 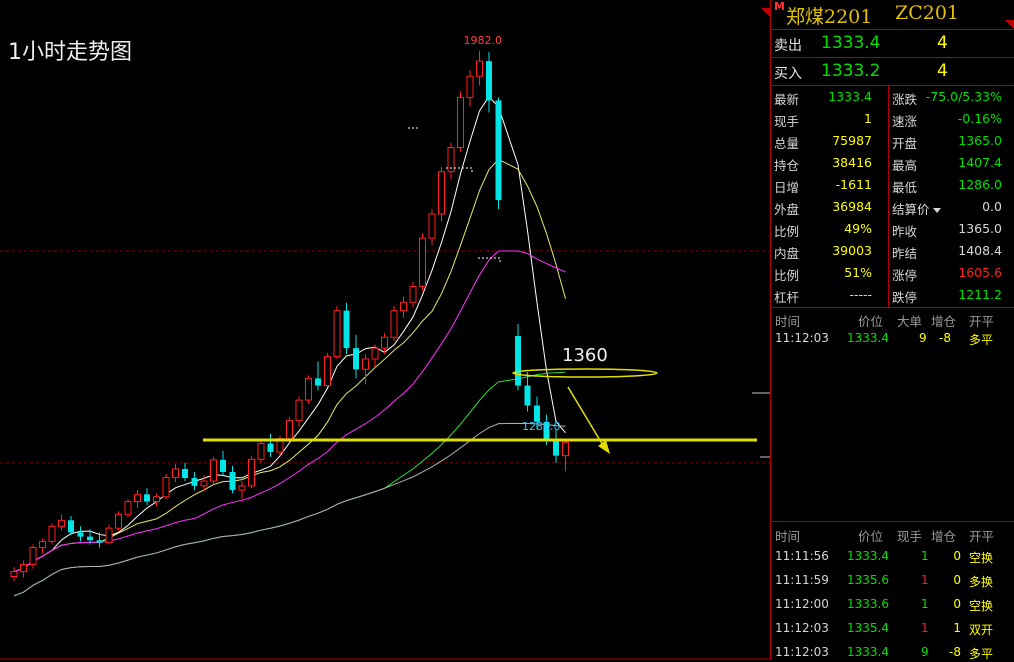 I want to click on contract-title-bar: M 郑煤2201 ZC201, so click(x=892, y=15).